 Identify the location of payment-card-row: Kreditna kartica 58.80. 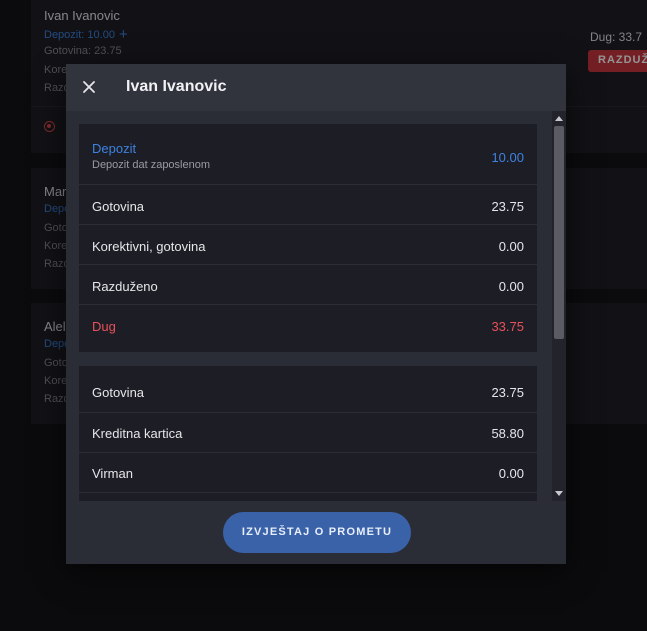
(308, 433).